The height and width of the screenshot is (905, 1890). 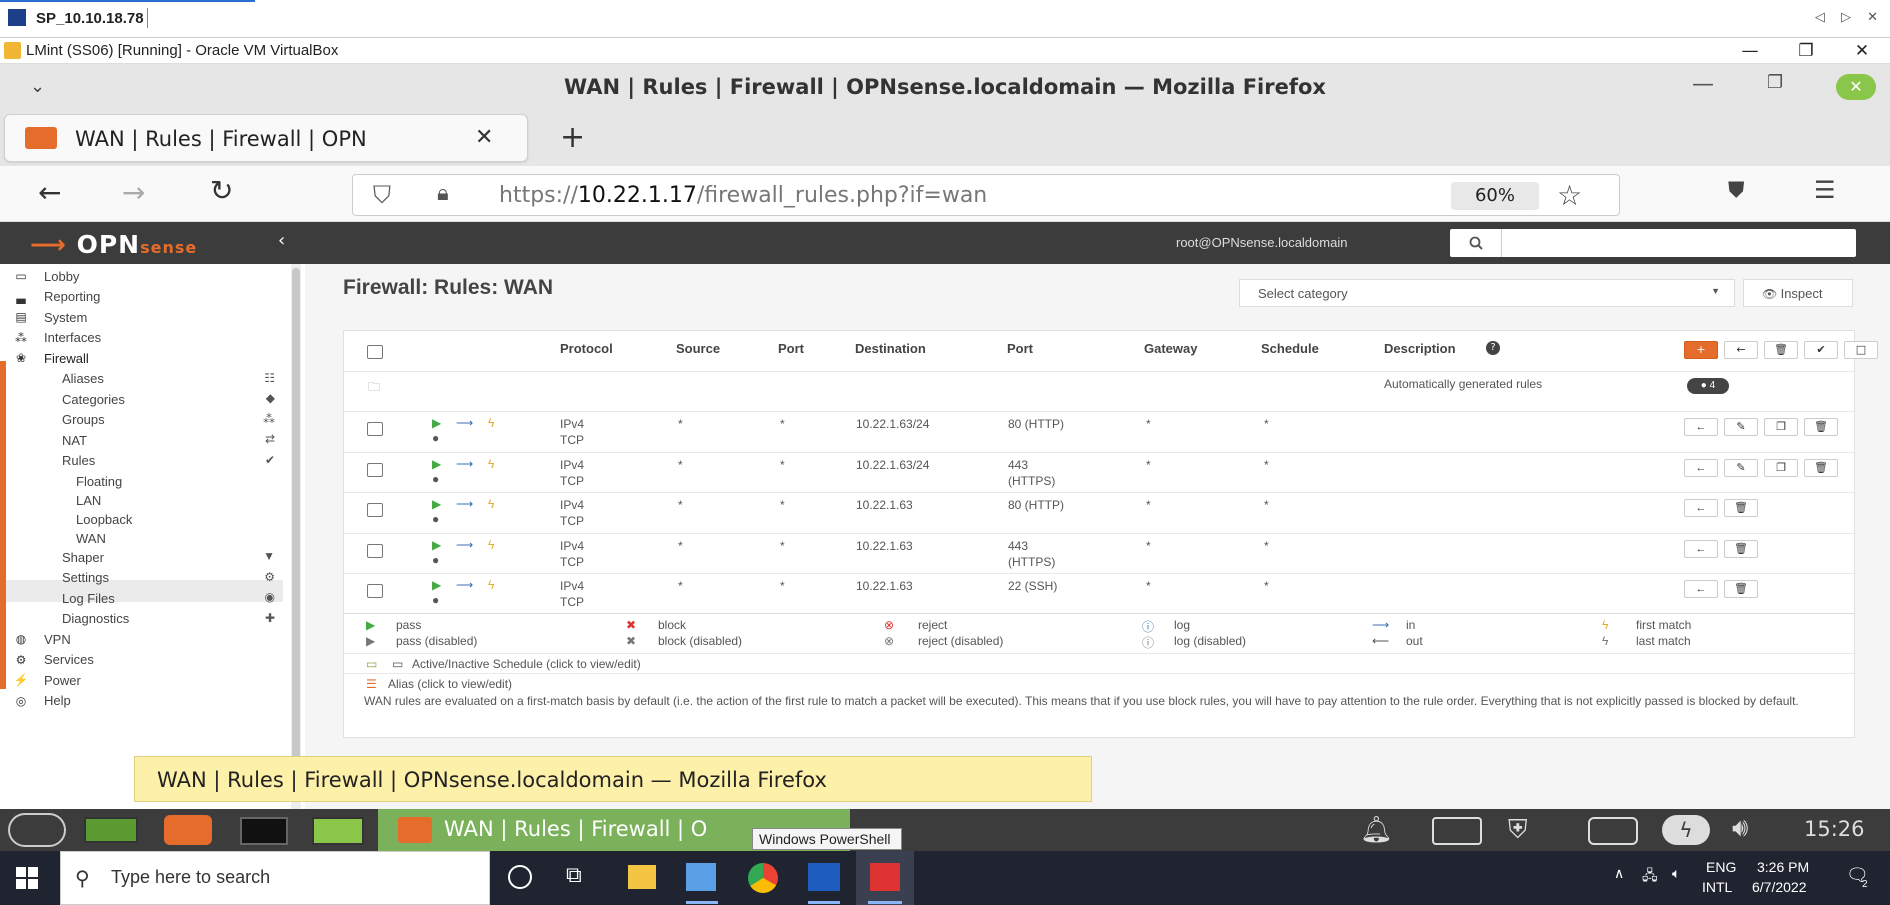 What do you see at coordinates (1619, 873) in the screenshot?
I see `chevron-up-icon: ∧` at bounding box center [1619, 873].